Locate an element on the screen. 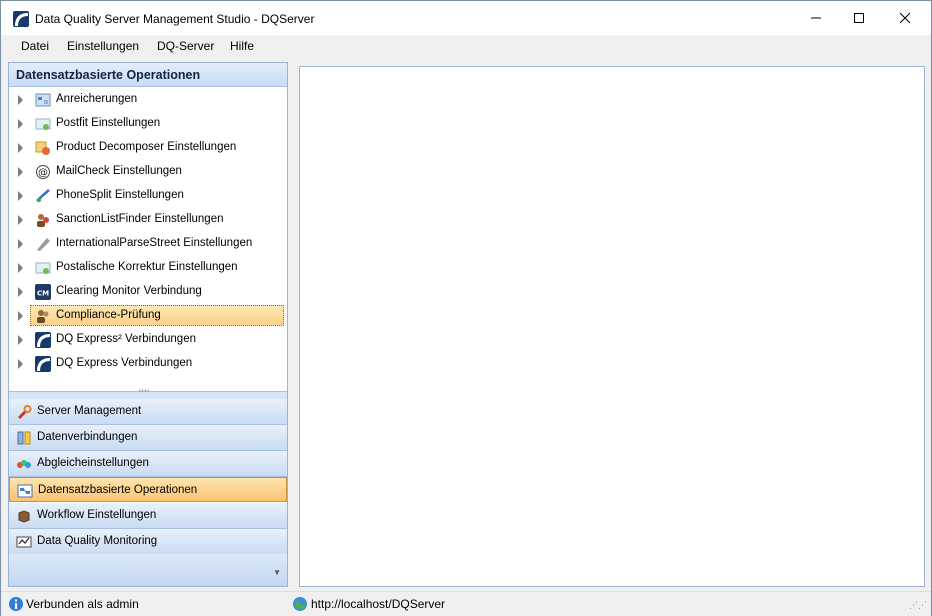  nav-label: Data Quality Monitoring is located at coordinates (97, 541).